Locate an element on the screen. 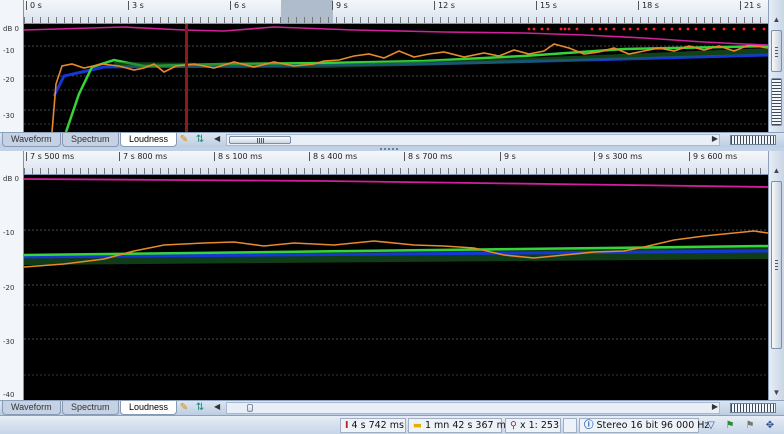 This screenshot has height=434, width=784. ruler-label: 21 s is located at coordinates (750, 5).